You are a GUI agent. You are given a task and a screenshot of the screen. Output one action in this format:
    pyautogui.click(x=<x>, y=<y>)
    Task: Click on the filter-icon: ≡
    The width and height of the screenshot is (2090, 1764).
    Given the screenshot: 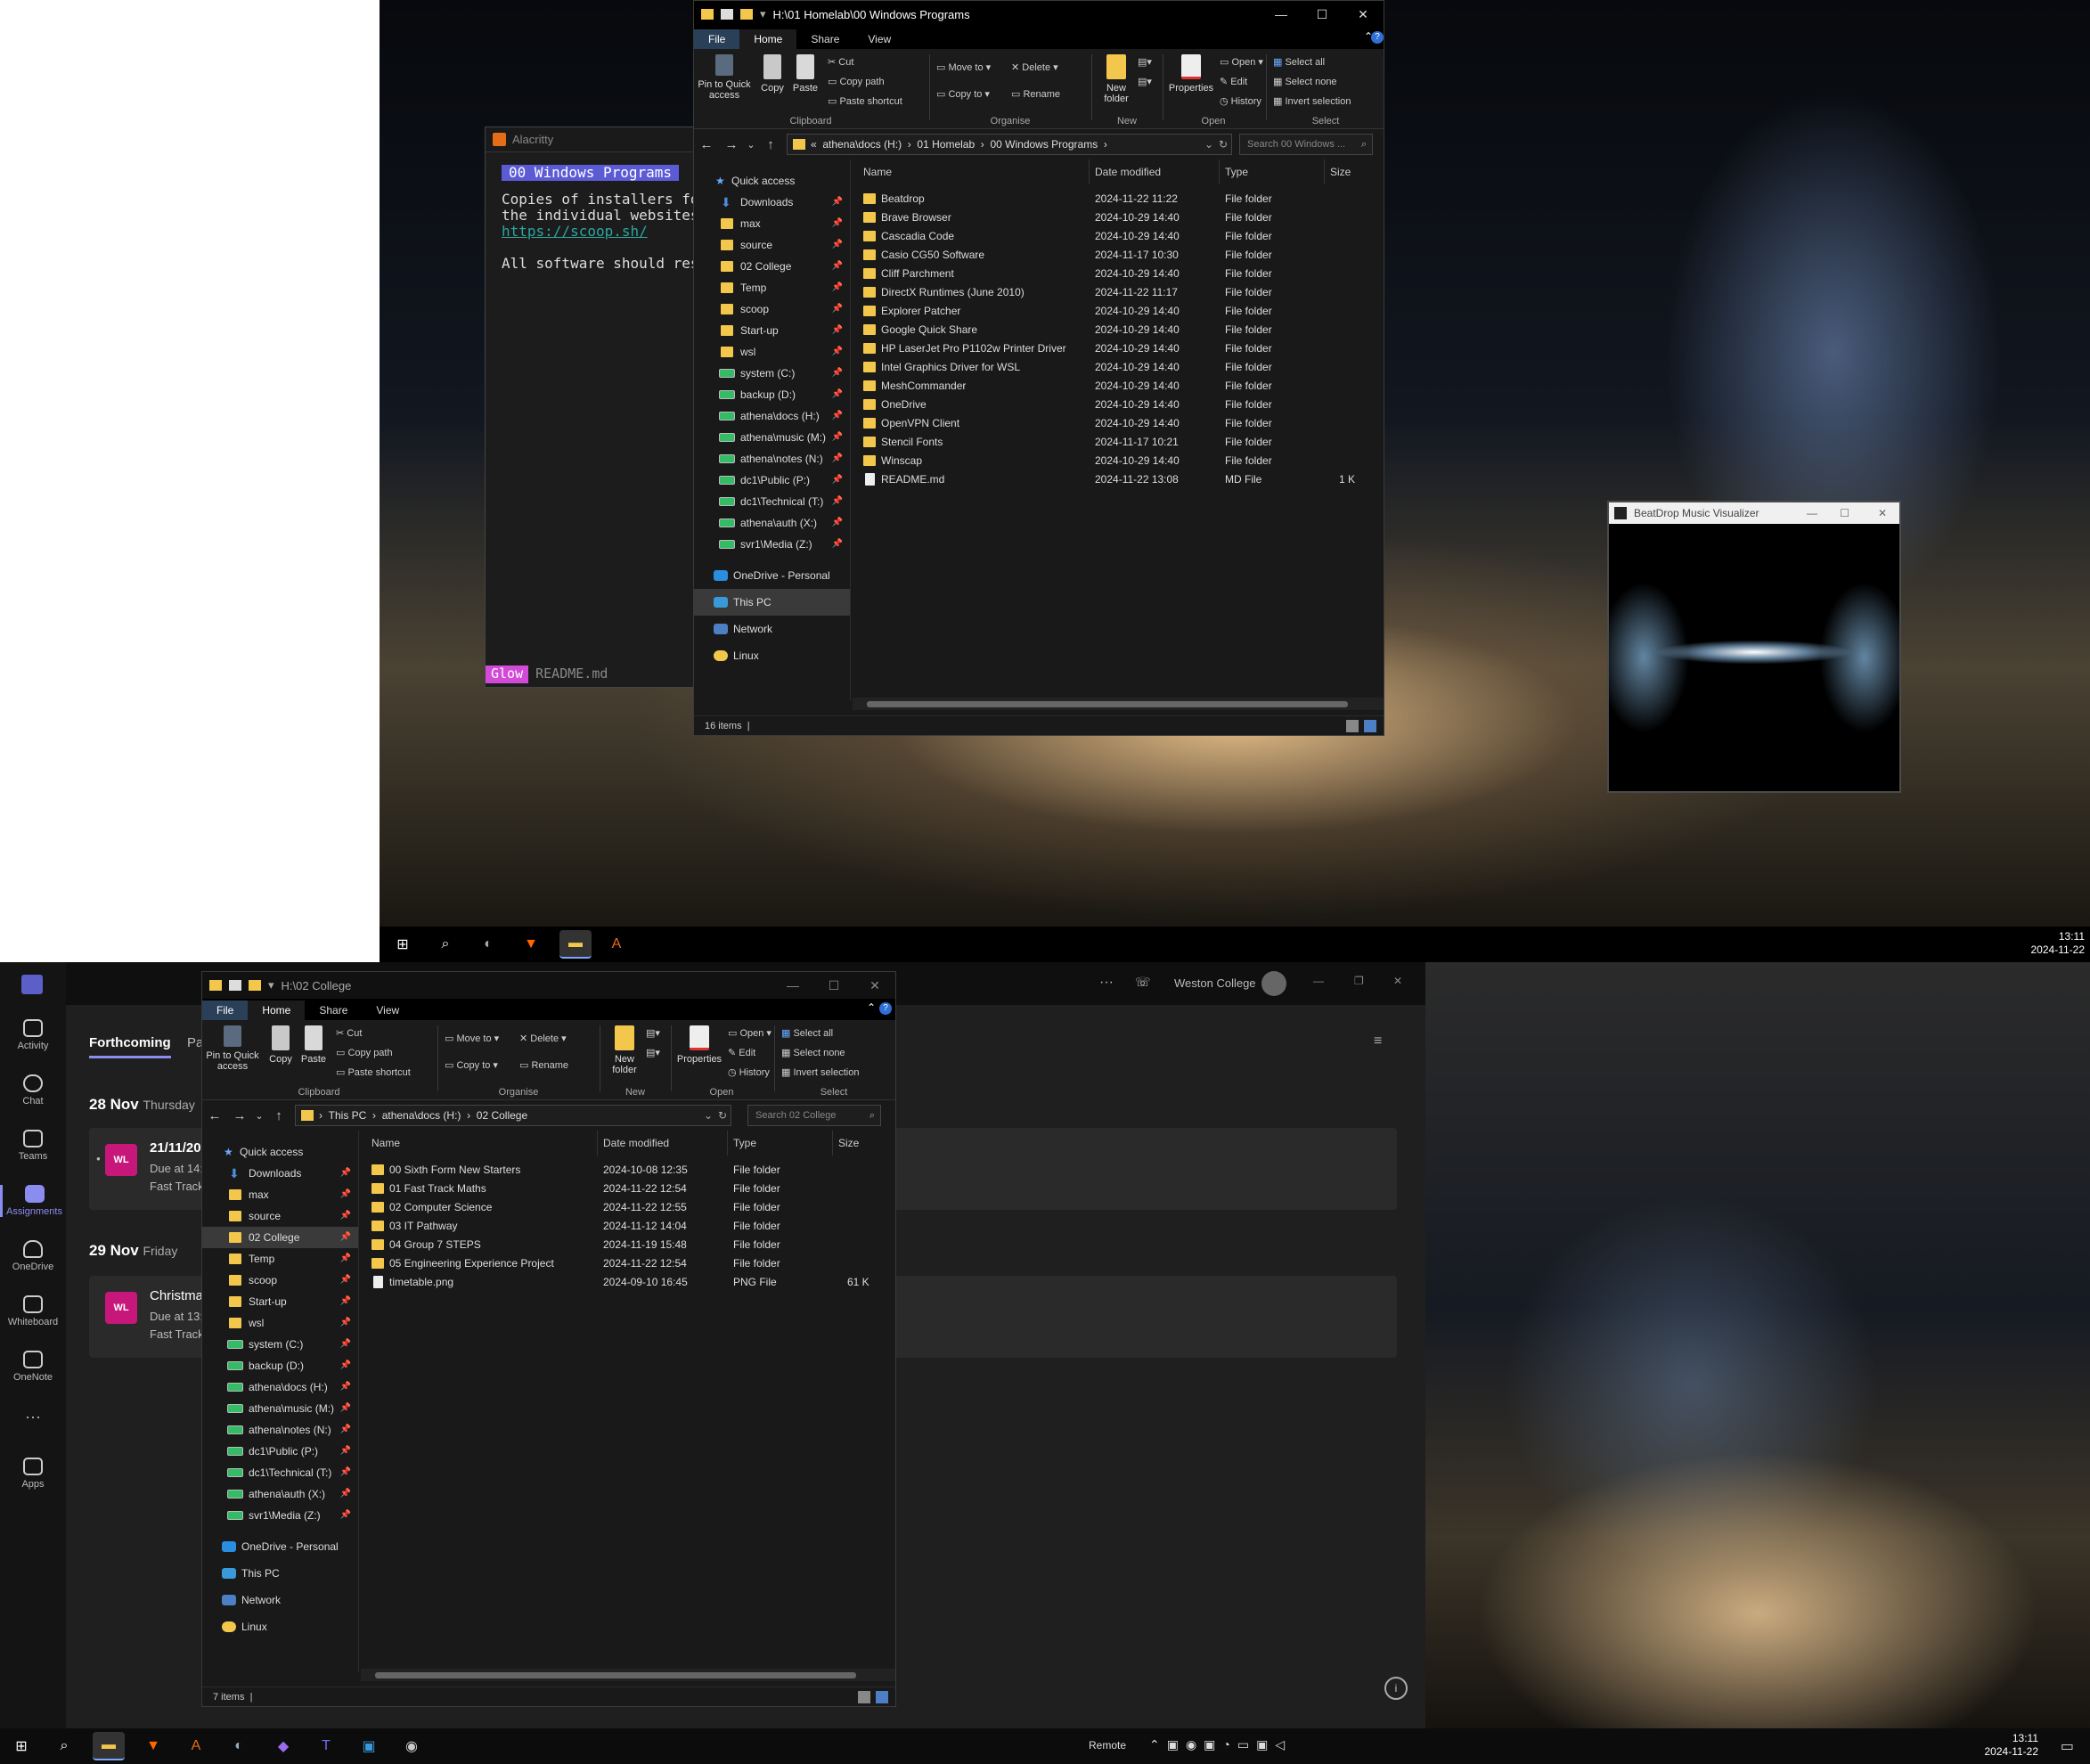 What is the action you would take?
    pyautogui.click(x=1378, y=1041)
    